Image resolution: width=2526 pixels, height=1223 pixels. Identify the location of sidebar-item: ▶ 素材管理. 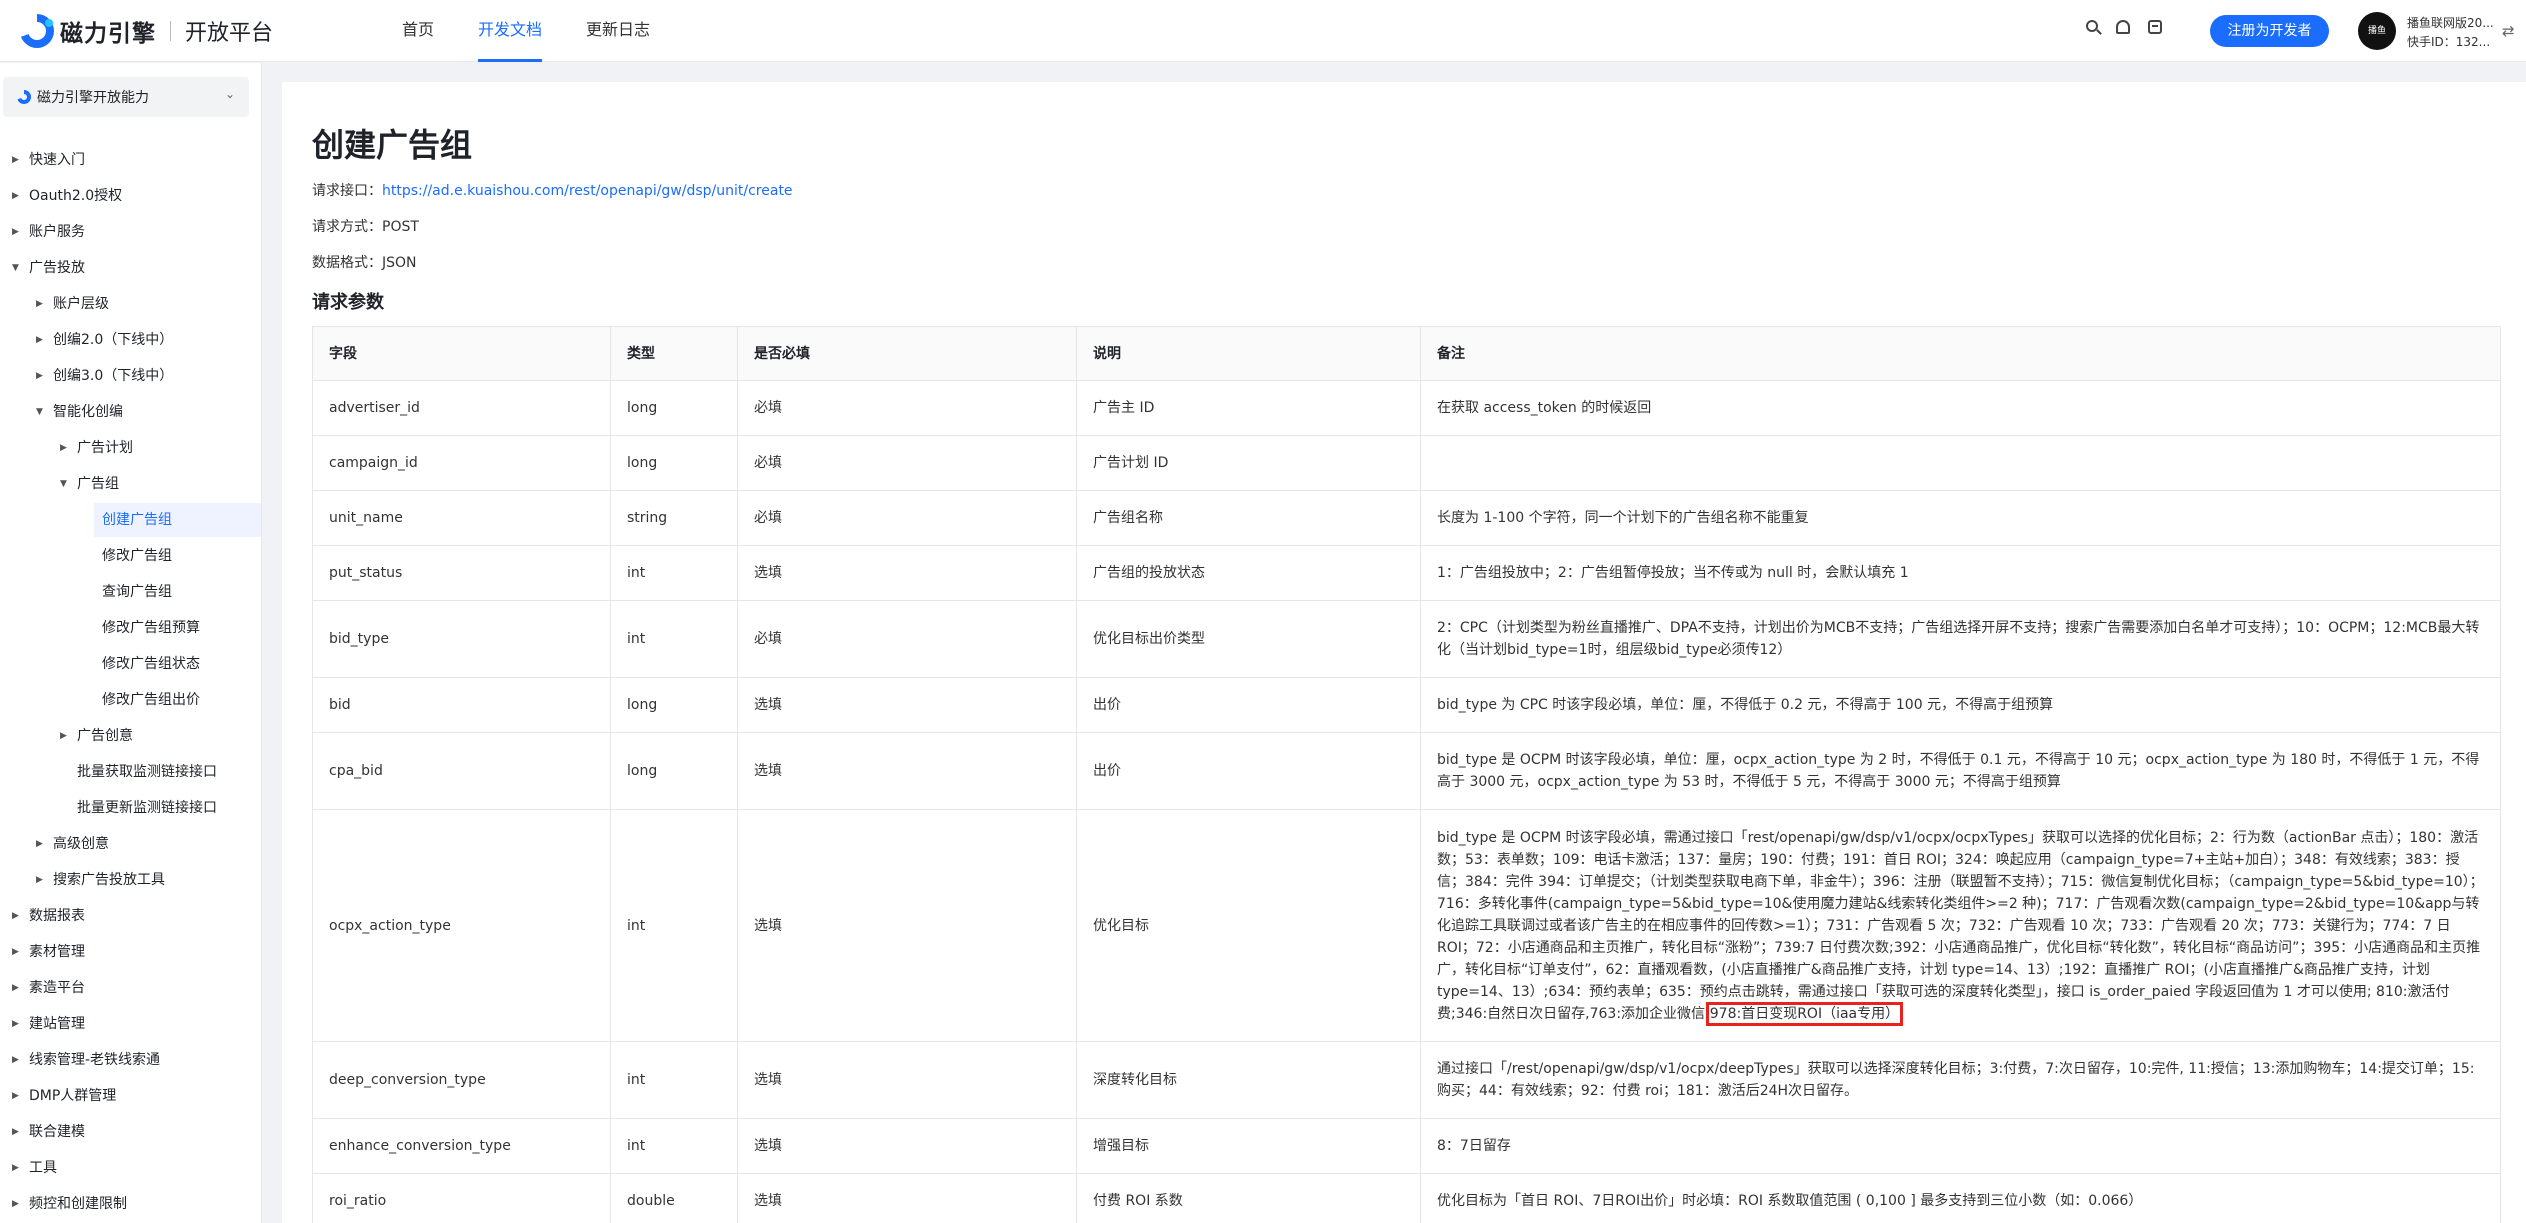
(130, 952).